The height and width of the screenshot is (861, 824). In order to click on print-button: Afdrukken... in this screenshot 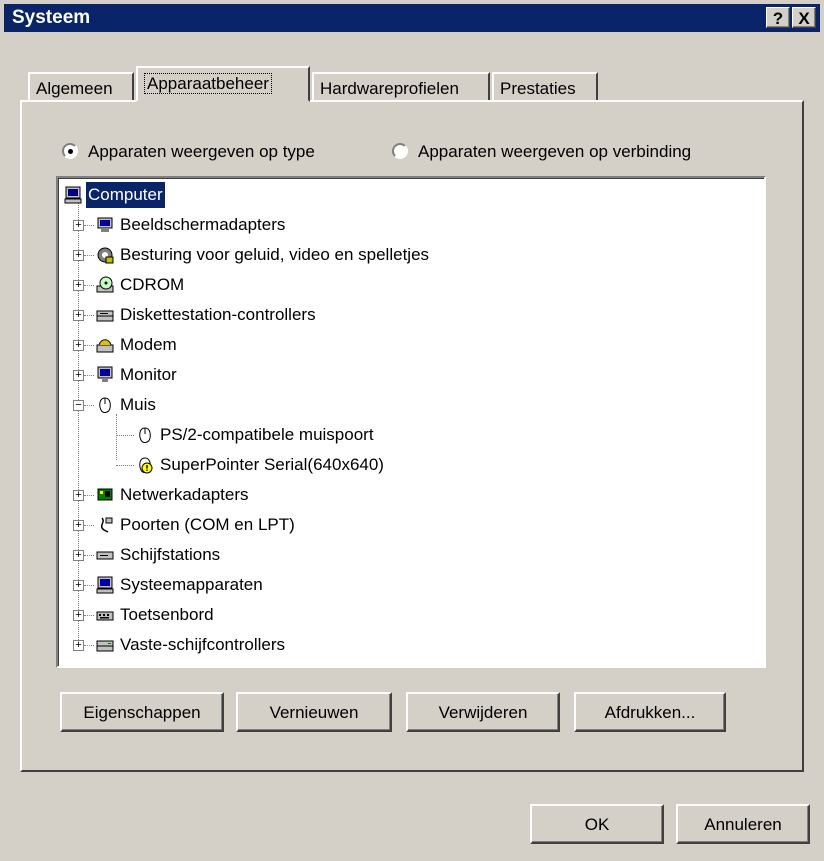, I will do `click(650, 712)`.